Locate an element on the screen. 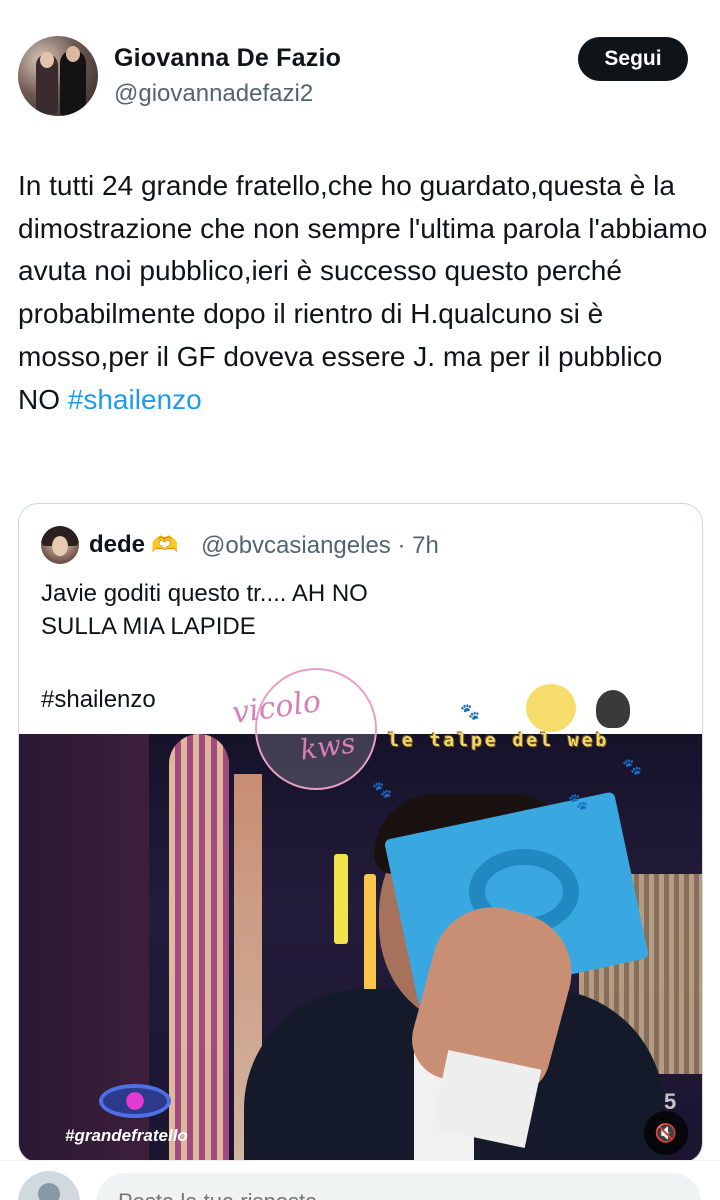 The image size is (720, 1200). reply-input is located at coordinates (398, 1186).